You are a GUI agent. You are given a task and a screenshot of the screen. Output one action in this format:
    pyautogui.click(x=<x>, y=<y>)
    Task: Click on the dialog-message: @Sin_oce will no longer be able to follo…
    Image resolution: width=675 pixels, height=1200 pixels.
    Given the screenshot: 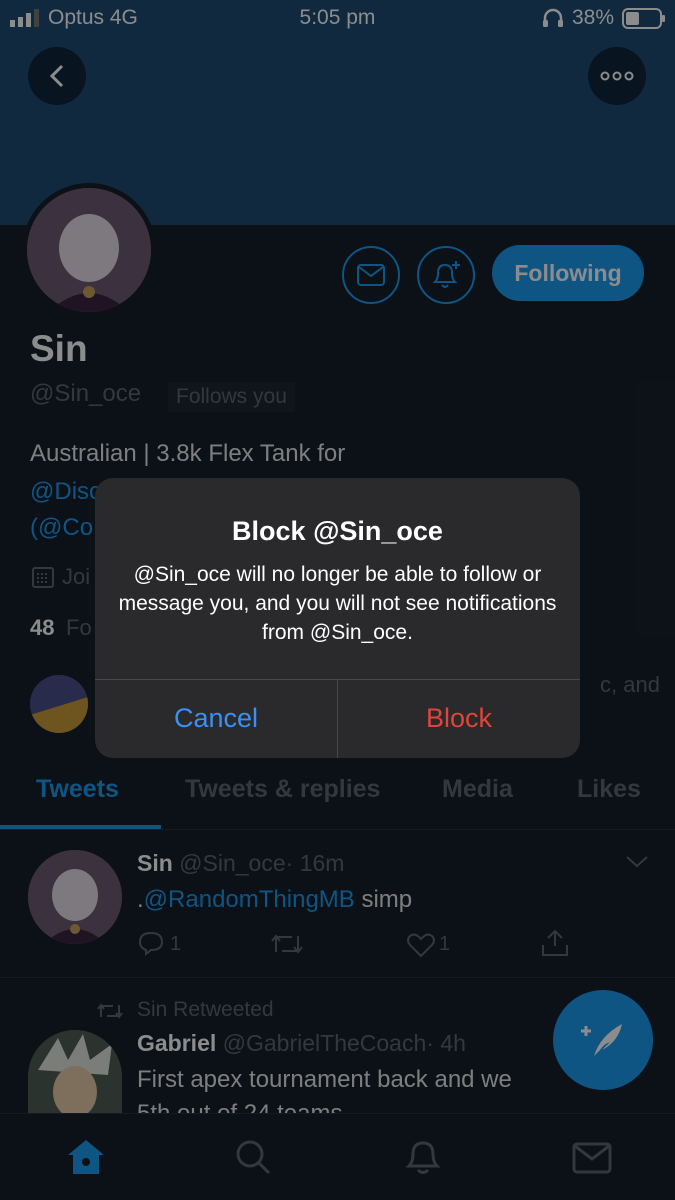 What is the action you would take?
    pyautogui.click(x=337, y=603)
    